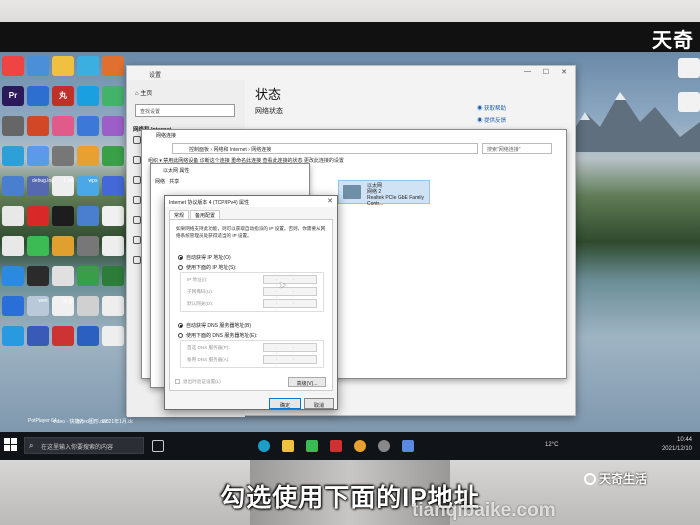 The height and width of the screenshot is (525, 700). I want to click on auto-dns-radio: 自动获得 DNS 服务器地址(B), so click(214, 325).